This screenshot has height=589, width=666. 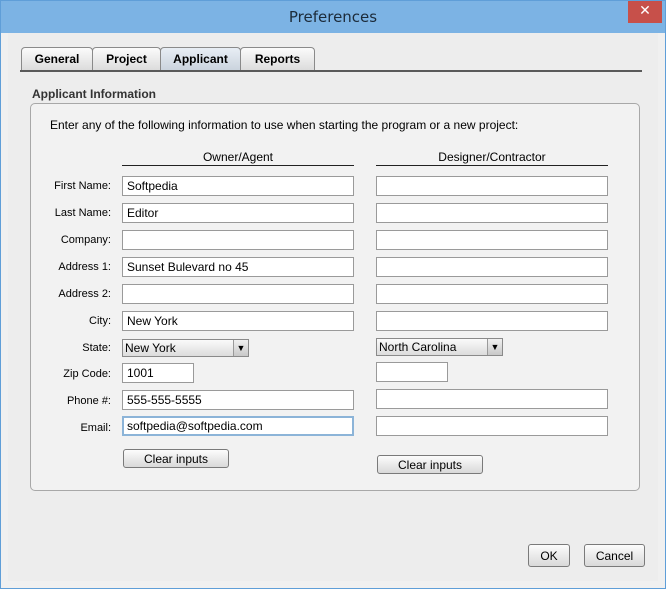 I want to click on tab-project: Project, so click(x=126, y=58).